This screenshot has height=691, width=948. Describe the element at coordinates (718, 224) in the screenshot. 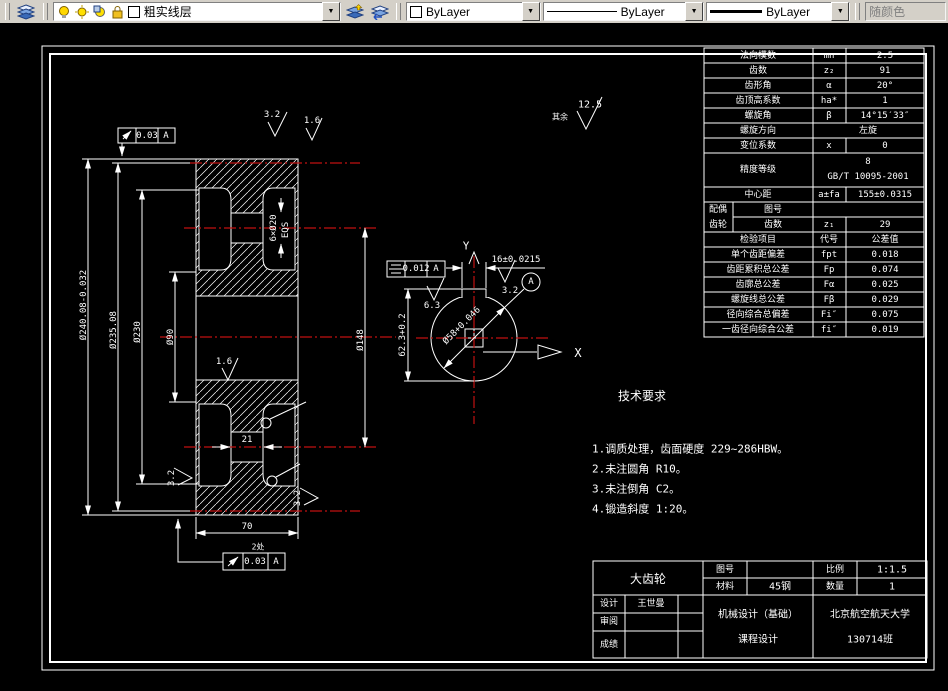

I see `table-cell: 齿轮` at that location.